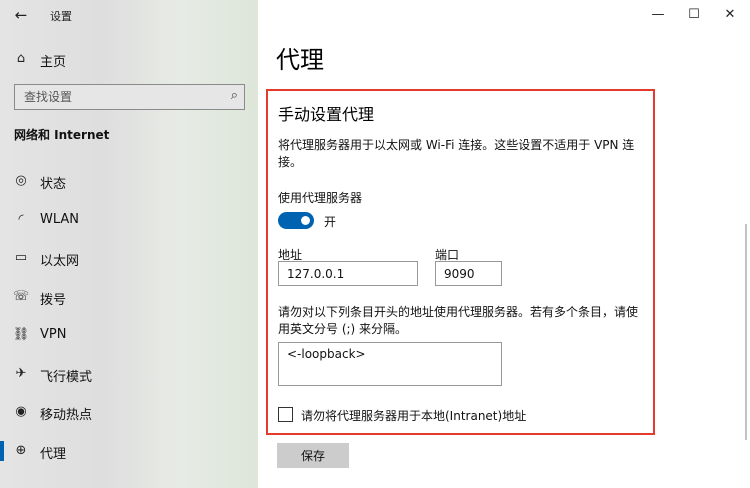 This screenshot has width=750, height=488. I want to click on toggle-knob, so click(305, 220).